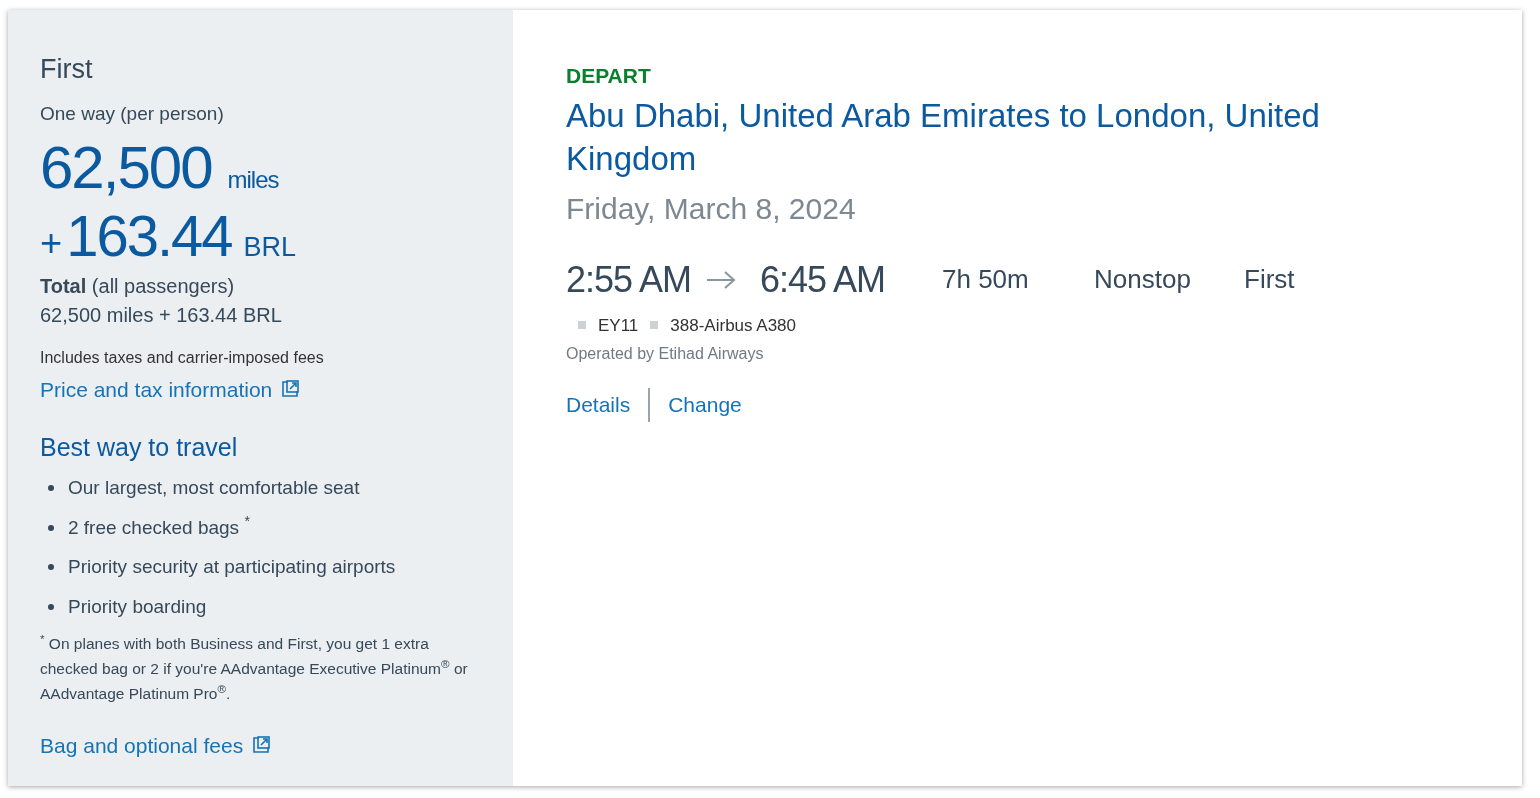  What do you see at coordinates (182, 357) in the screenshot?
I see `taxes-note: Includes taxes and carrier-imposed fees` at bounding box center [182, 357].